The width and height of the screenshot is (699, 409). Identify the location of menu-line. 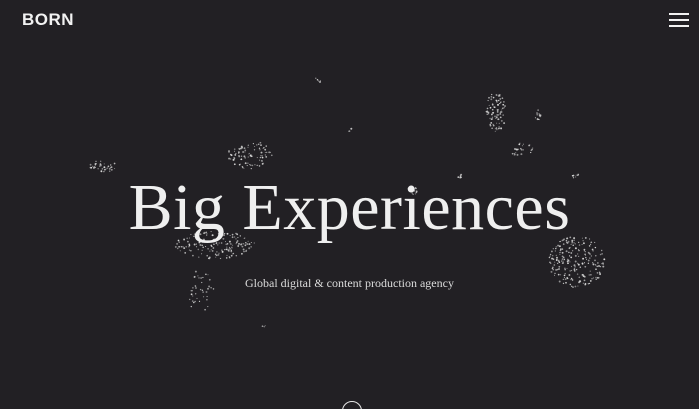
(679, 14).